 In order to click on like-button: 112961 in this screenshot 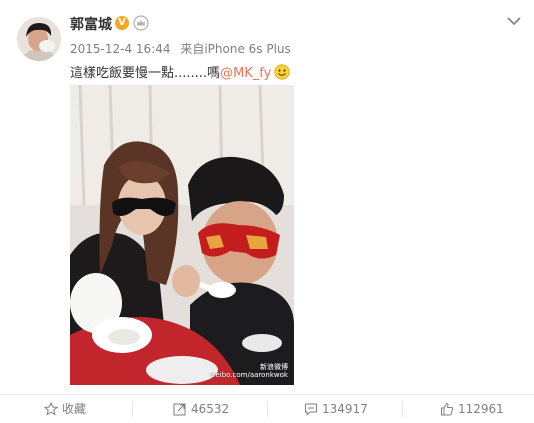, I will do `click(472, 409)`.